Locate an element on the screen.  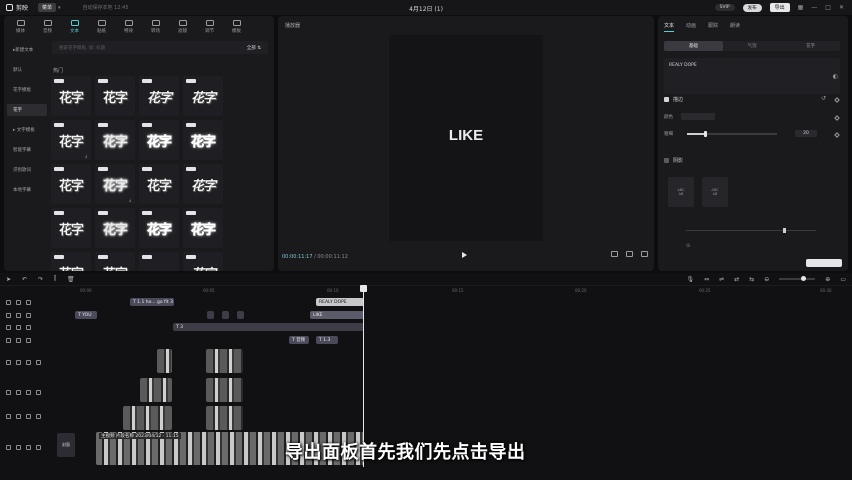
shadow-slider-knob is located at coordinates (784, 230).